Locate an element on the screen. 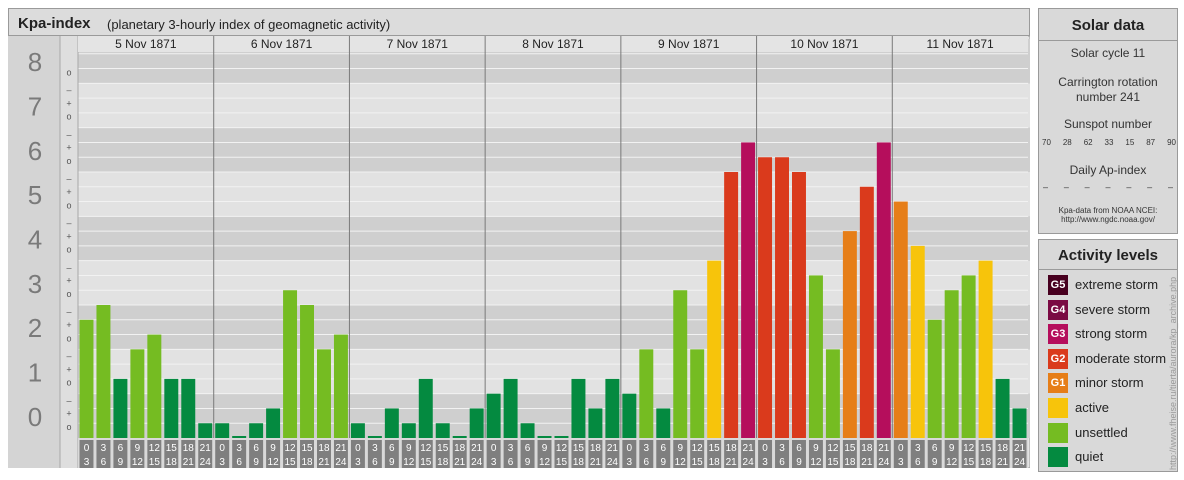 The height and width of the screenshot is (480, 1184). sunspot-value: 90 is located at coordinates (1171, 142).